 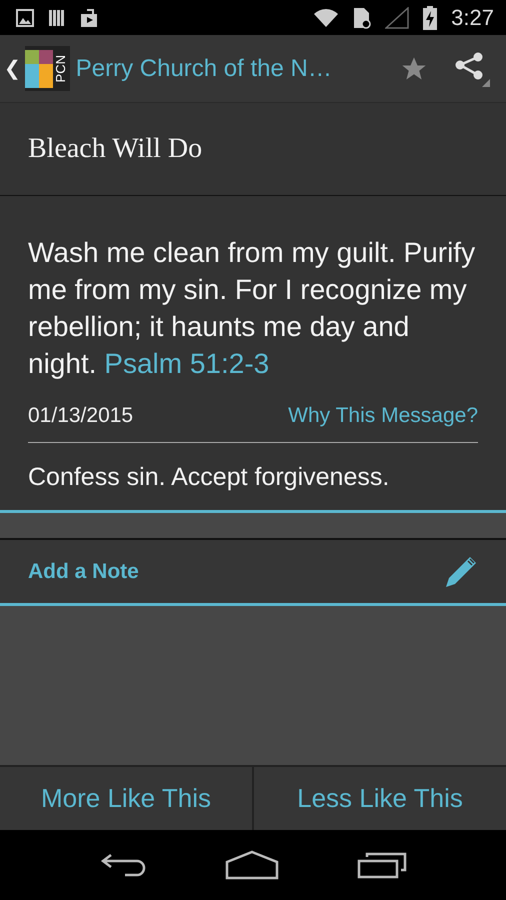 What do you see at coordinates (252, 308) in the screenshot?
I see `verse-text: Wash me clean from my guilt. Purify me from my sin. For I recognize my rebellion; it haunts me day and night. Psalm 51:2-3` at bounding box center [252, 308].